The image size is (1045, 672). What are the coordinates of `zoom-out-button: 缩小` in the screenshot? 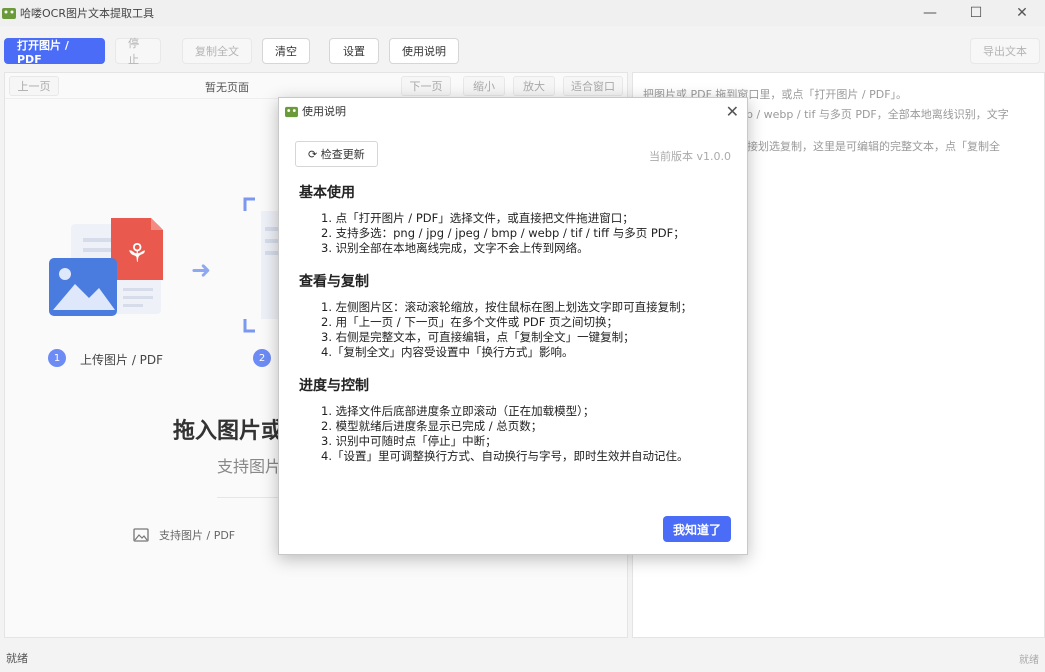 It's located at (484, 86).